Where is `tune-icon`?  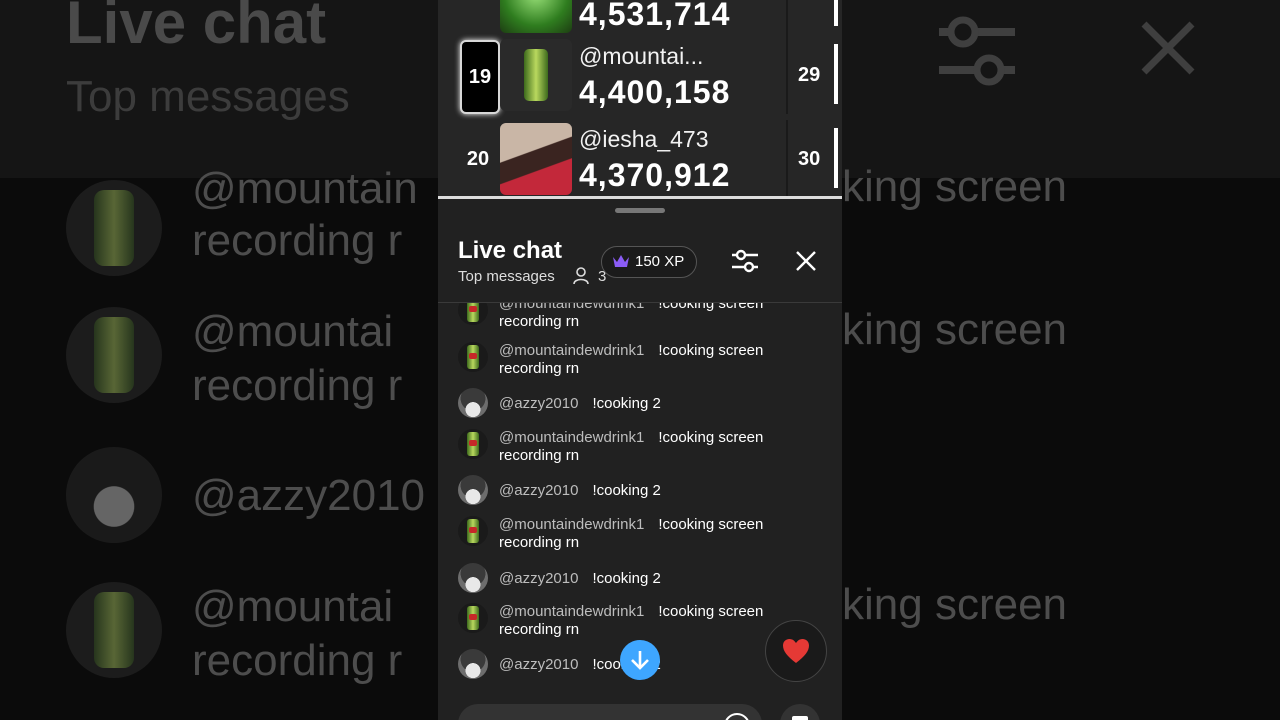 tune-icon is located at coordinates (745, 261).